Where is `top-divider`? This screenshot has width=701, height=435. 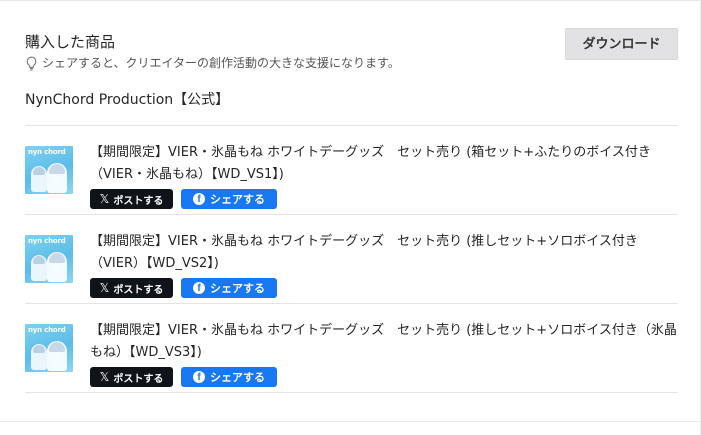
top-divider is located at coordinates (350, 0).